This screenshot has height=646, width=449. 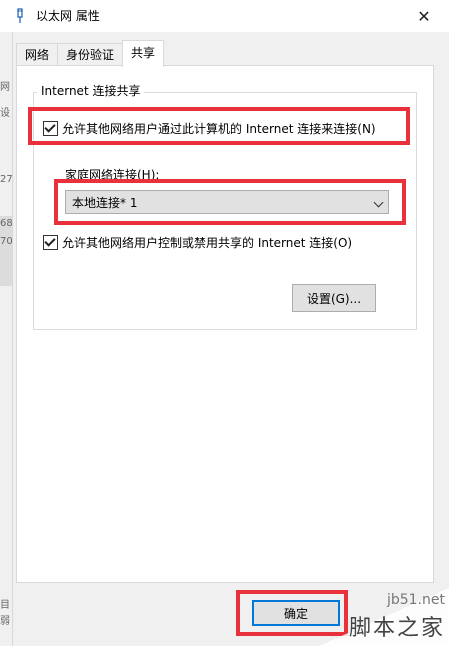 What do you see at coordinates (415, 600) in the screenshot?
I see `watermark-url: jb51.net` at bounding box center [415, 600].